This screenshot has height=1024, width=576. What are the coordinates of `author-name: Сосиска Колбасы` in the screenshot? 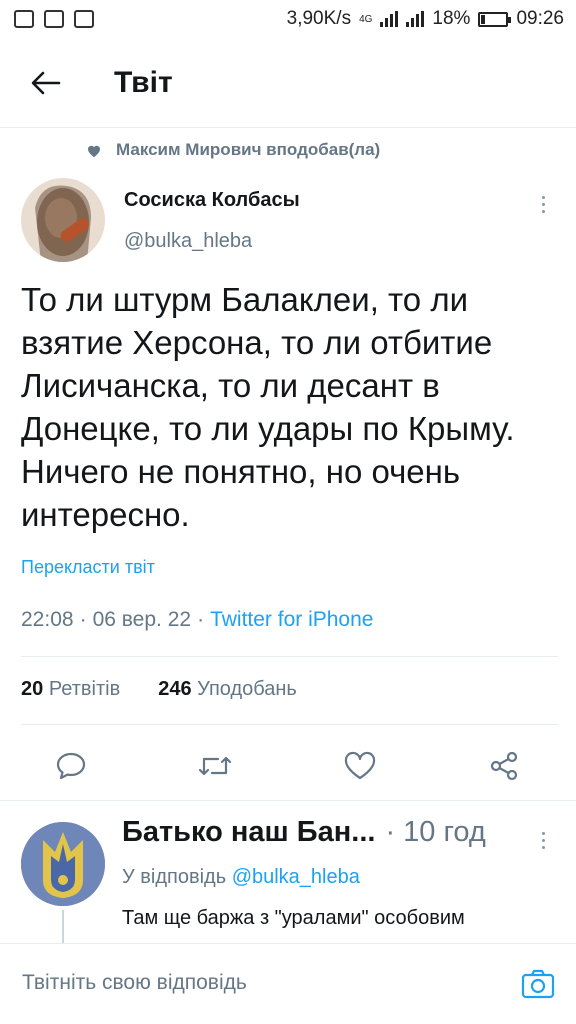 It's located at (212, 200).